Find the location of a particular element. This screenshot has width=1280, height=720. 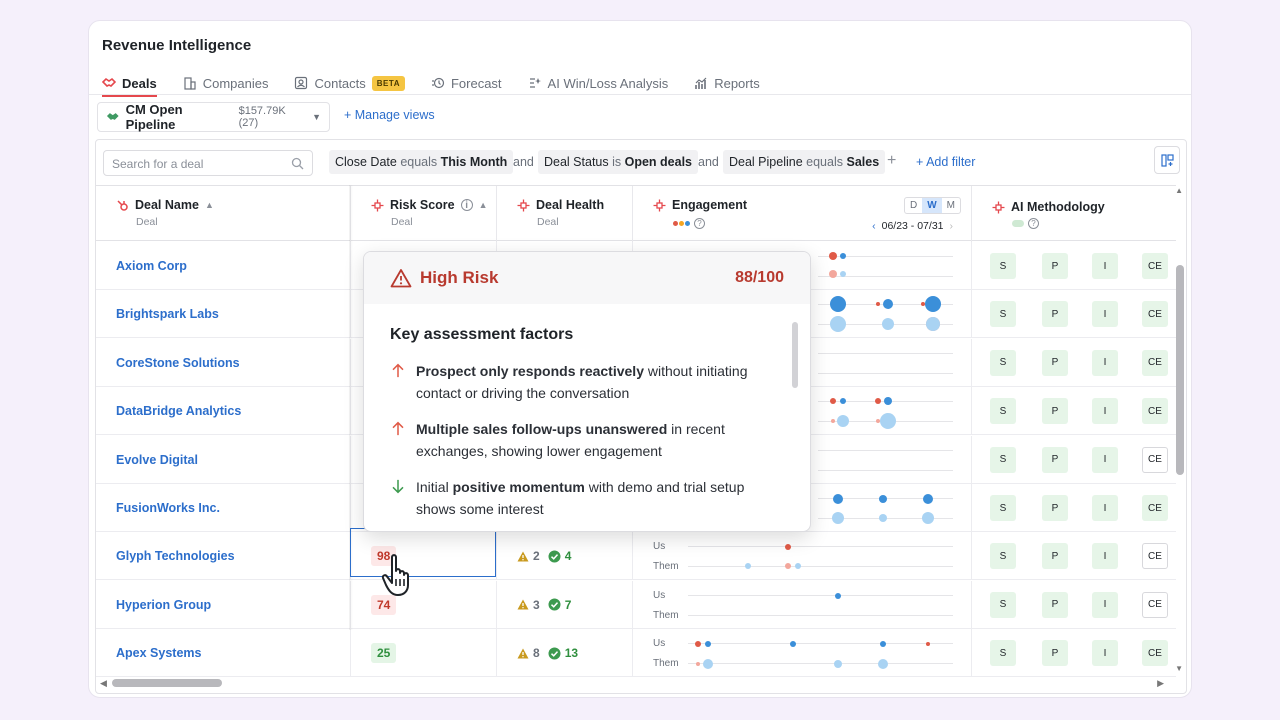

deal-name-link: CoreStone Solutions is located at coordinates (178, 363).